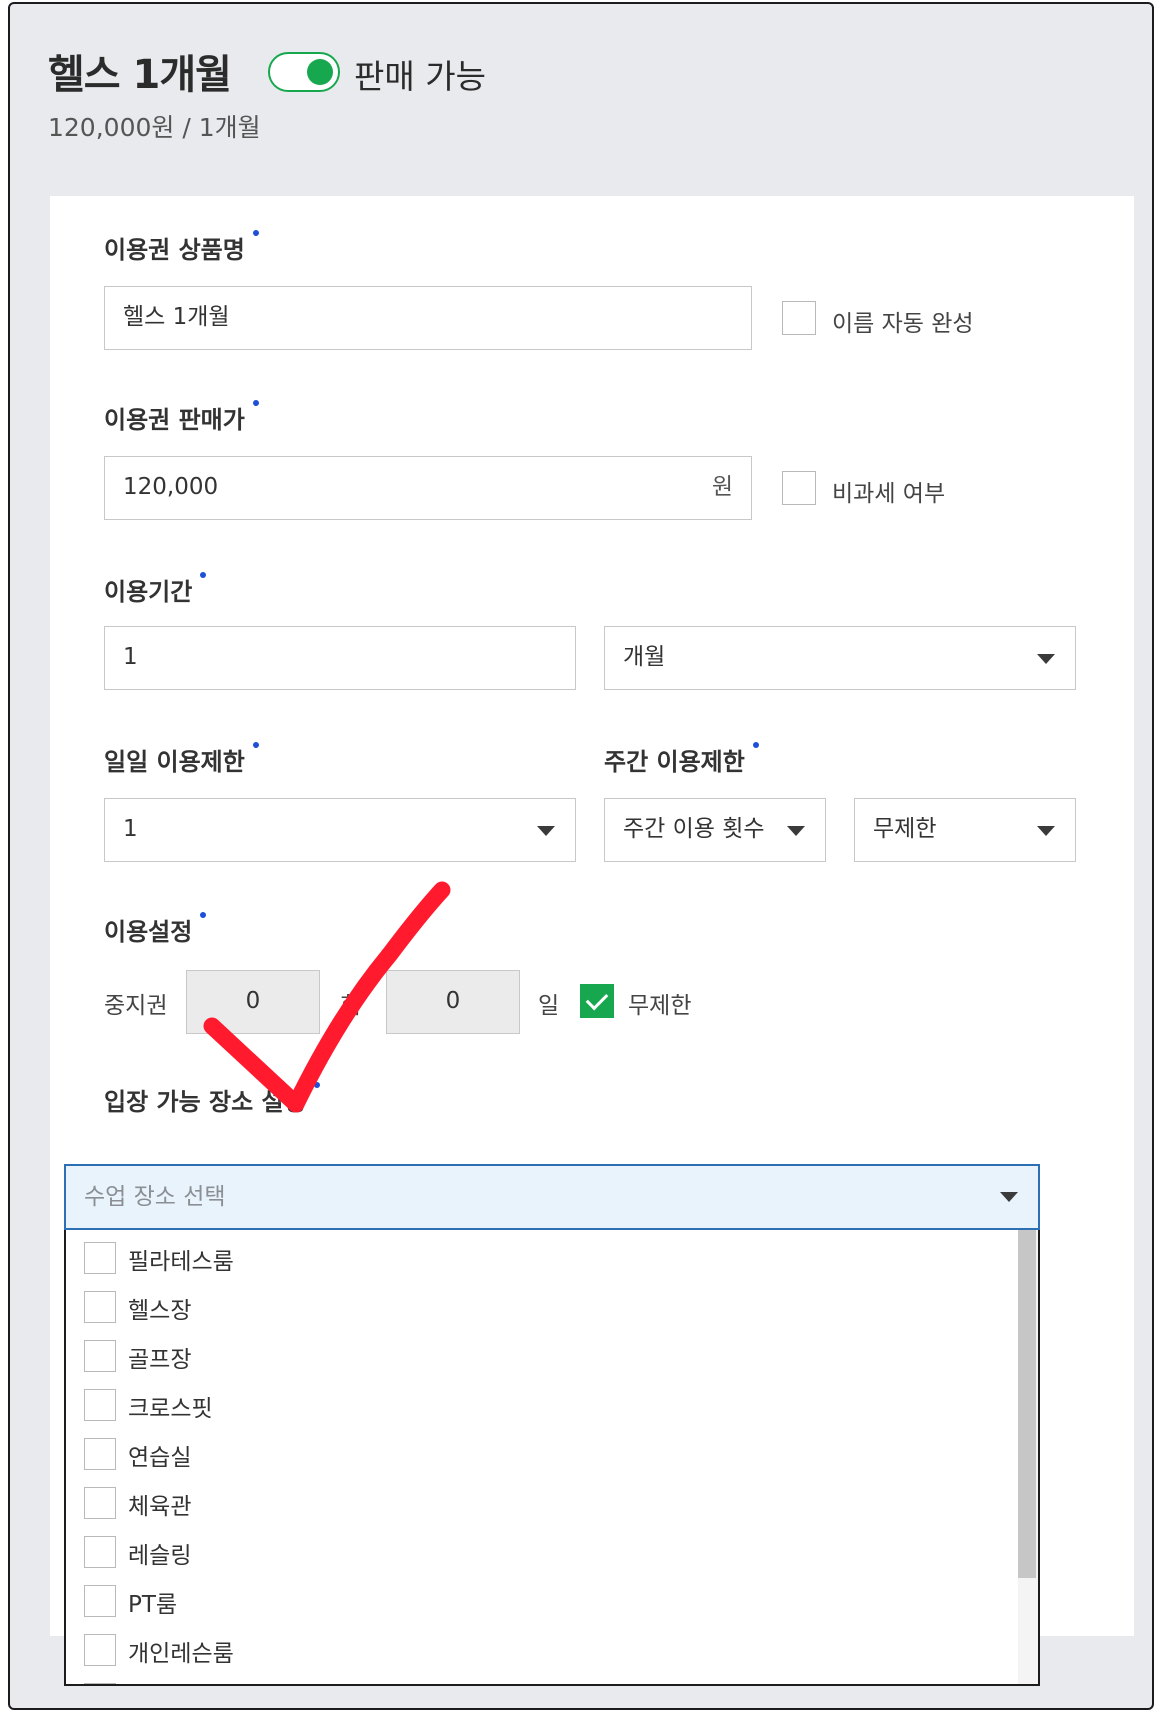 This screenshot has width=1162, height=1724. I want to click on autocomplete-checkbox, so click(799, 318).